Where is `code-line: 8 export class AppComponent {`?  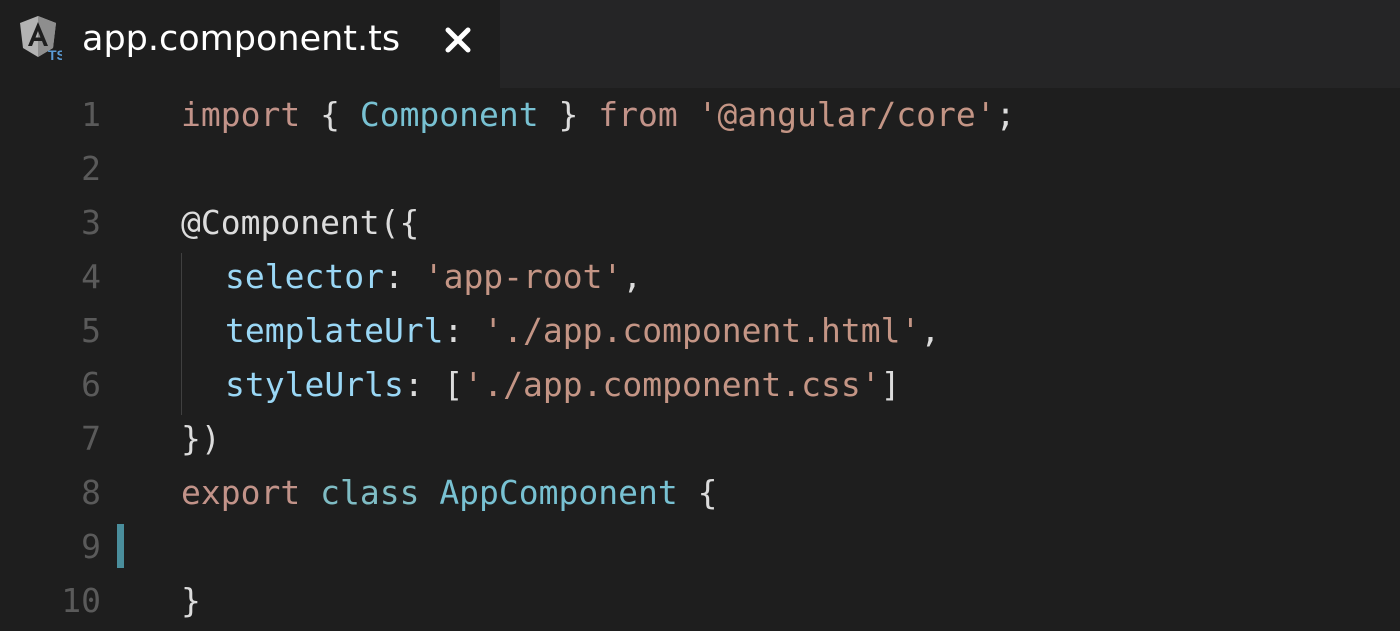 code-line: 8 export class AppComponent { is located at coordinates (700, 493).